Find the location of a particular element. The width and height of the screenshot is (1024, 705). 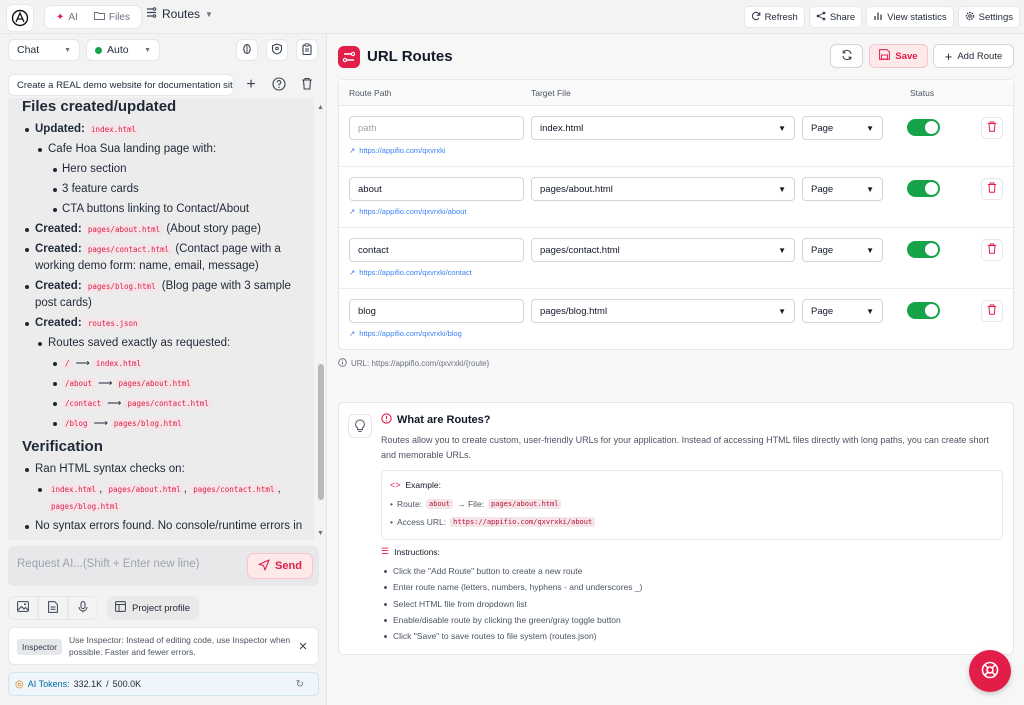

code-snippet: pages/blog.html is located at coordinates (85, 506).